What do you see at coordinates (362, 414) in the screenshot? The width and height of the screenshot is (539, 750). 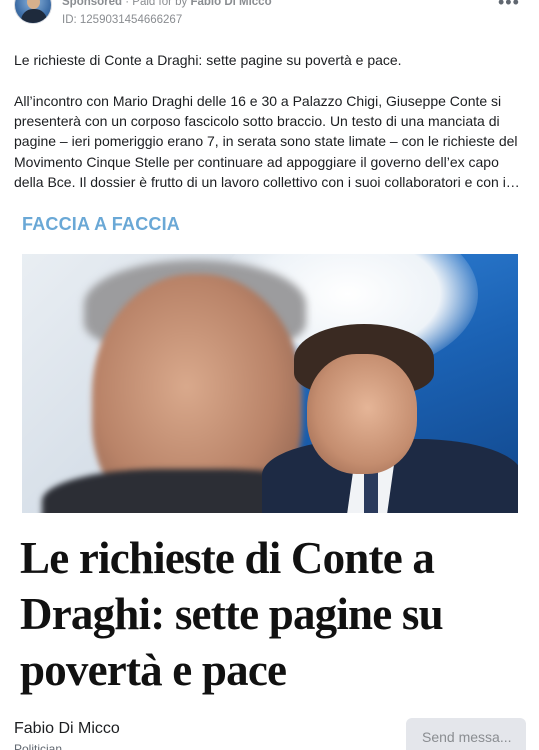 I see `right-person-face` at bounding box center [362, 414].